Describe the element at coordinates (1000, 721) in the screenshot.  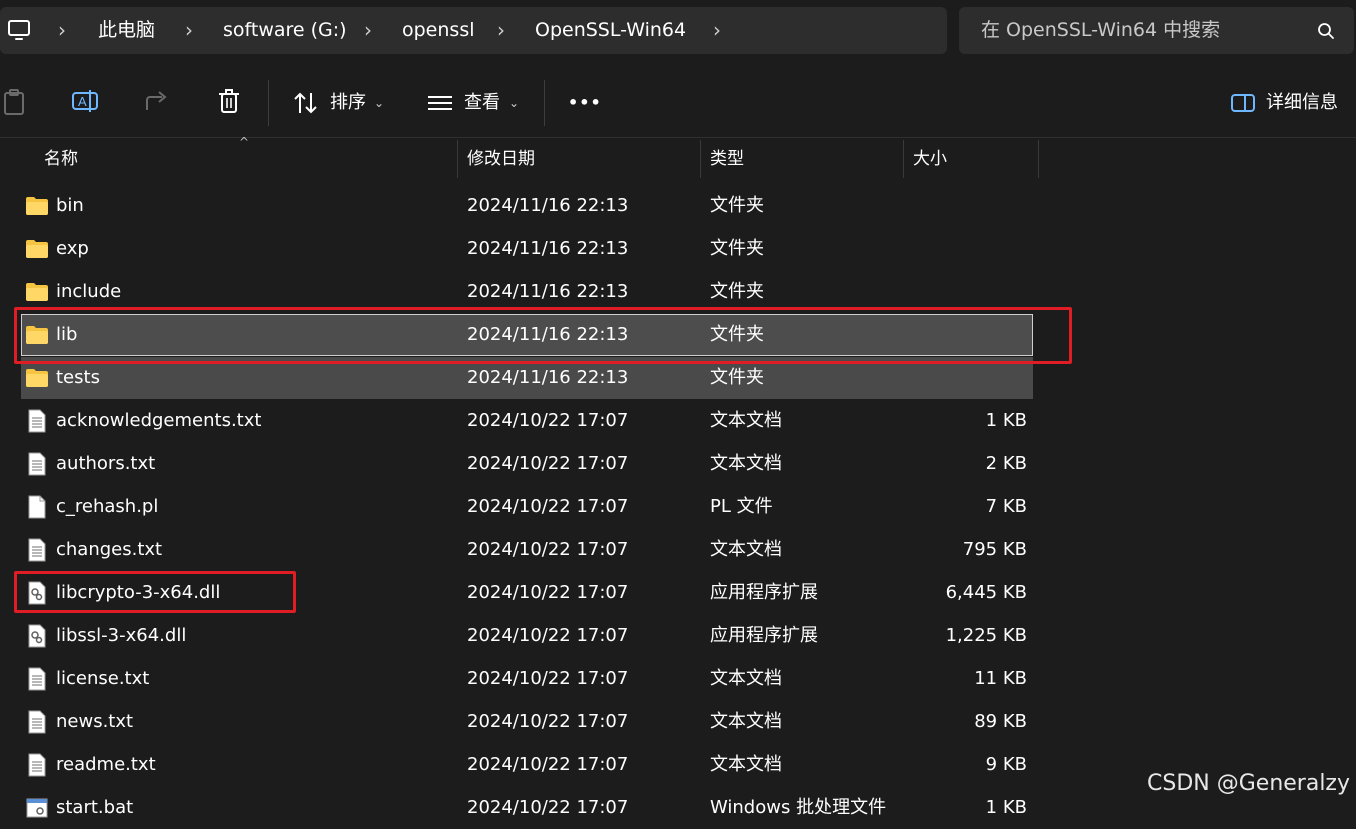
I see `file-size: 89 KB` at that location.